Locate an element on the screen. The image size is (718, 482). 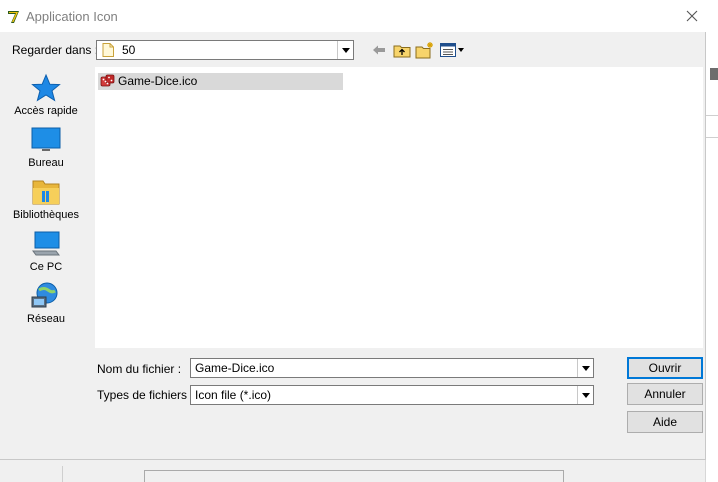
place-network: Réseau is located at coordinates (46, 303).